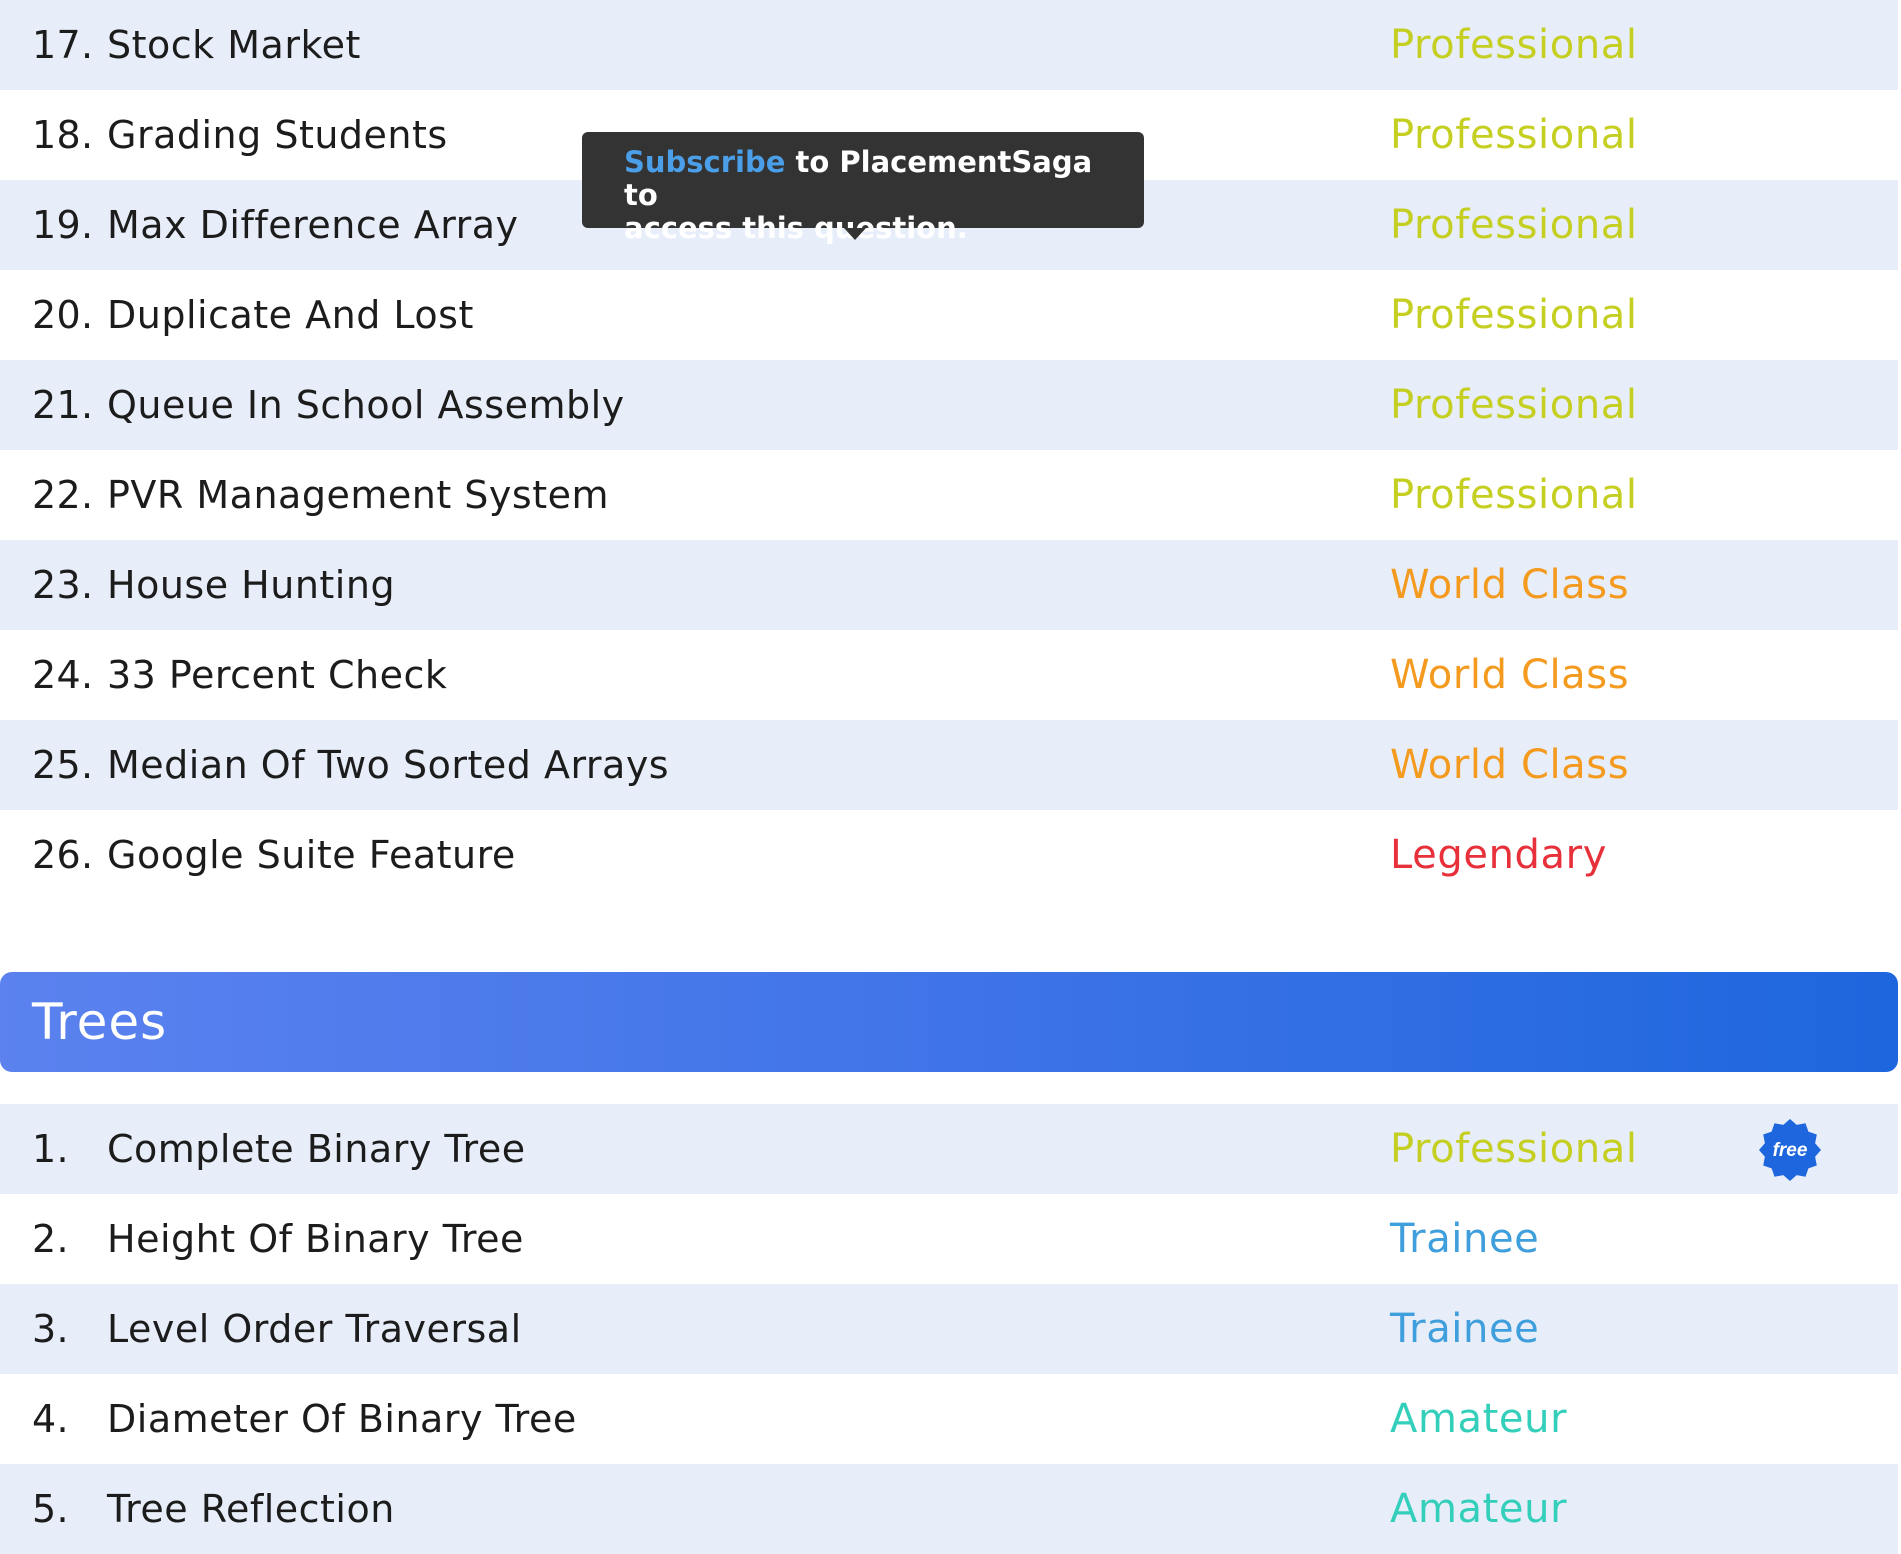 The height and width of the screenshot is (1554, 1901). I want to click on problem-number: 4., so click(50, 1419).